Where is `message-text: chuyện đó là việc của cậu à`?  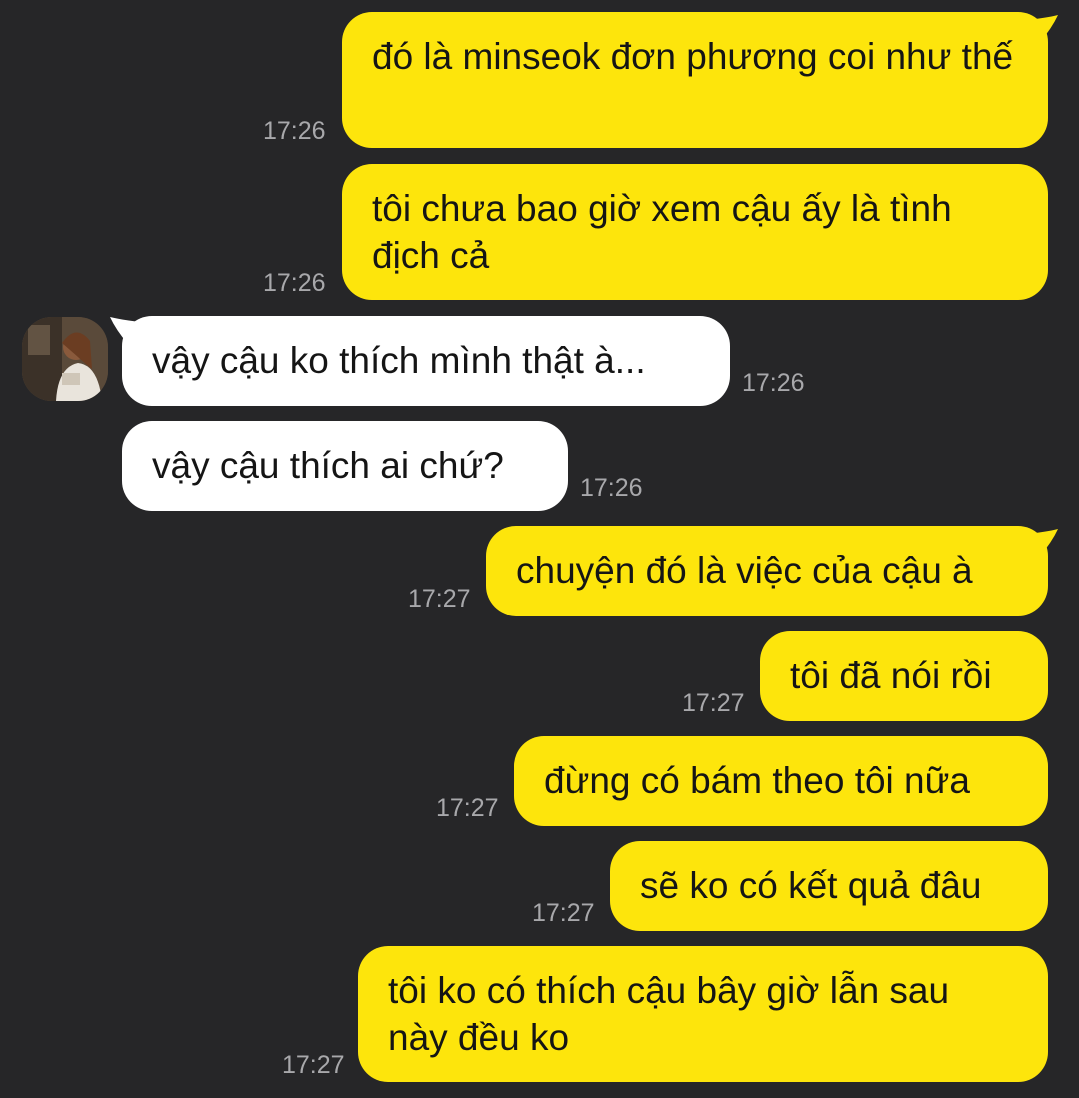 message-text: chuyện đó là việc của cậu à is located at coordinates (744, 570).